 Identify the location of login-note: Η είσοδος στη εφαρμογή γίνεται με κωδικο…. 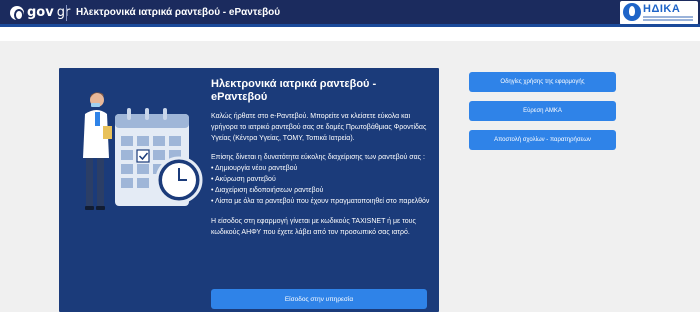
(313, 227).